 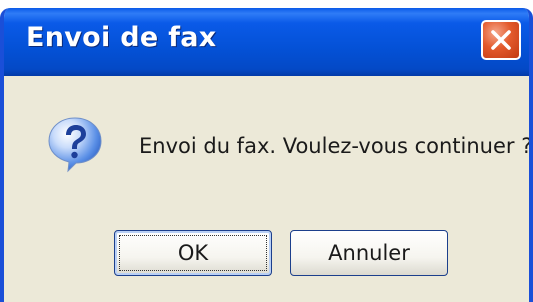 I want to click on ok-button: OK, so click(x=193, y=253).